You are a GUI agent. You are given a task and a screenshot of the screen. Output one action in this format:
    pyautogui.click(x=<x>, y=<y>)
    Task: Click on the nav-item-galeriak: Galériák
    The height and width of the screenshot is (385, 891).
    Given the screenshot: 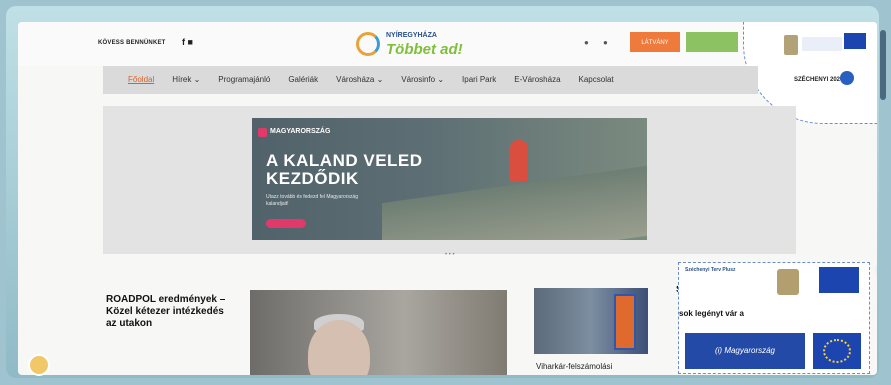 What is the action you would take?
    pyautogui.click(x=303, y=79)
    